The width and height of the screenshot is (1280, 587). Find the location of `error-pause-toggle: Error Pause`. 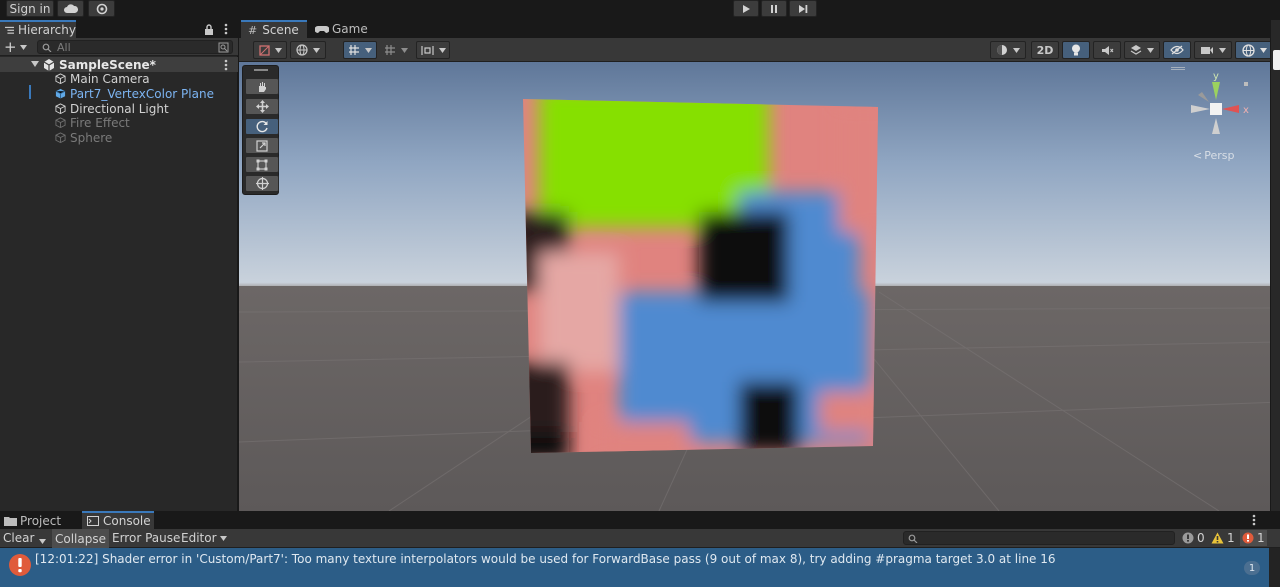

error-pause-toggle: Error Pause is located at coordinates (146, 538).